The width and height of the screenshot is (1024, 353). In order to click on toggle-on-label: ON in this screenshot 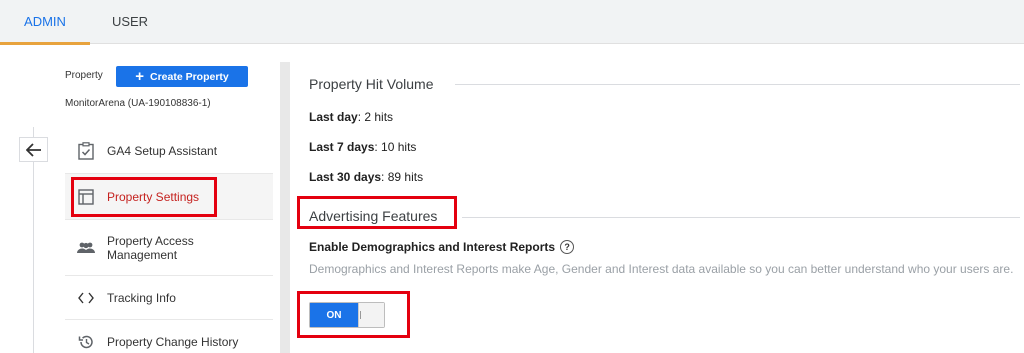, I will do `click(334, 315)`.